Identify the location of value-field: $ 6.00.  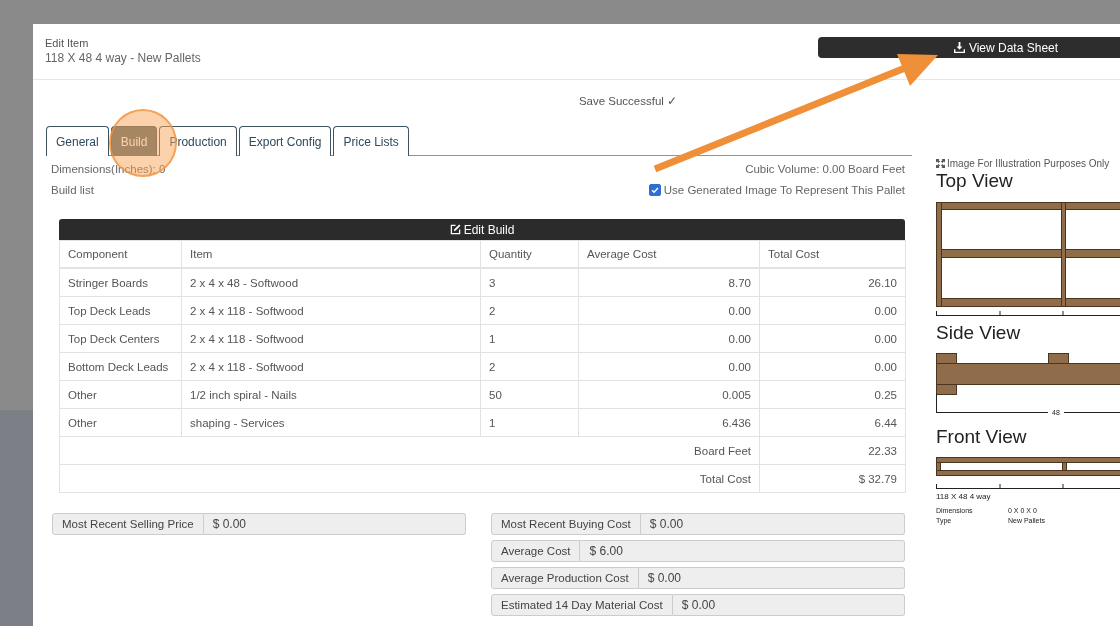
(742, 551).